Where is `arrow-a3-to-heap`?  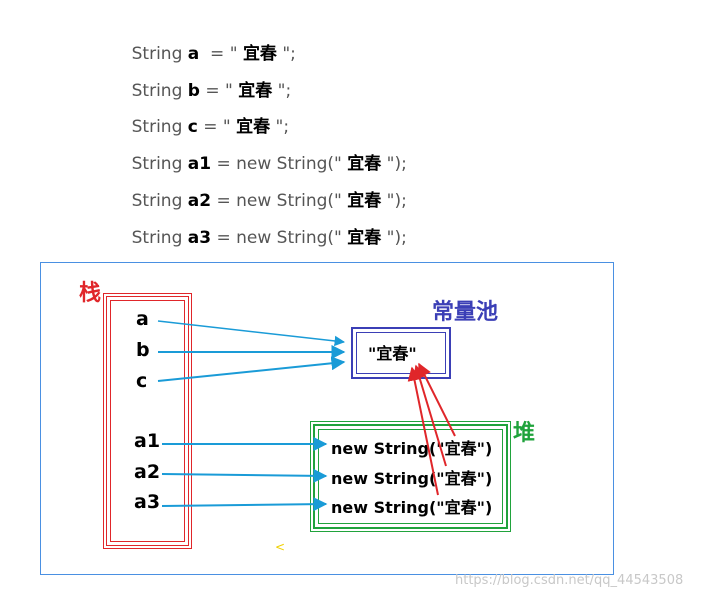 arrow-a3-to-heap is located at coordinates (244, 504).